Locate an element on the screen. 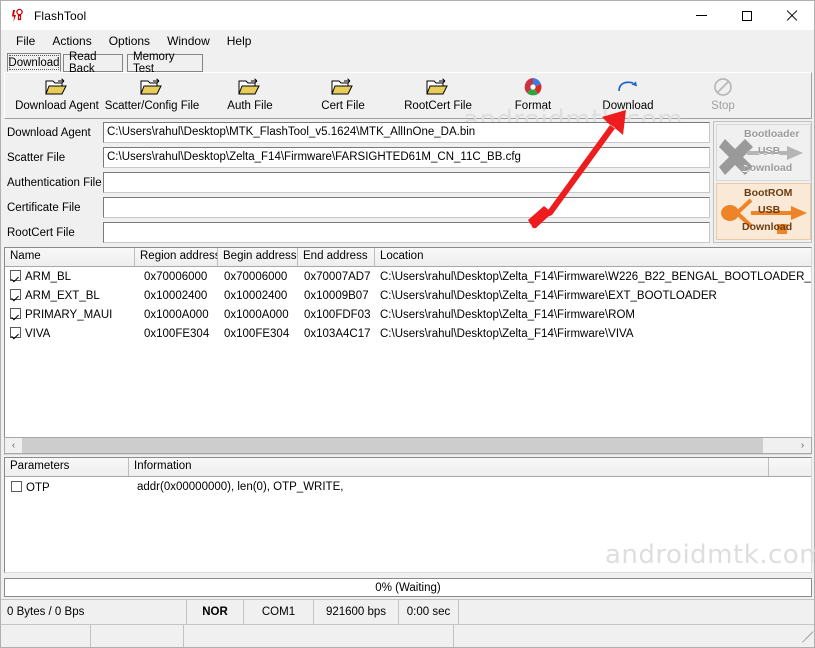 This screenshot has height=648, width=815. minimize-button is located at coordinates (701, 15).